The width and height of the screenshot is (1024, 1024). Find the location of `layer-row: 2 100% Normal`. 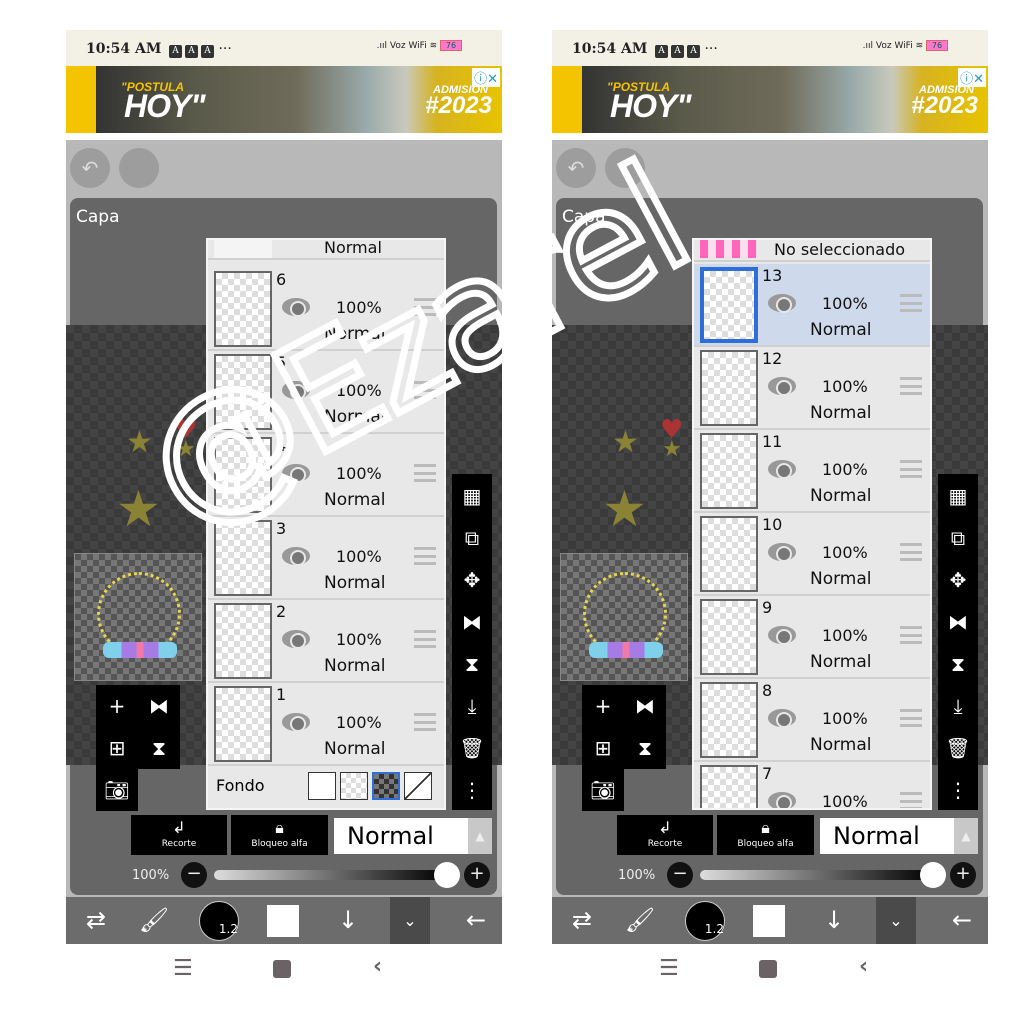

layer-row: 2 100% Normal is located at coordinates (326, 641).